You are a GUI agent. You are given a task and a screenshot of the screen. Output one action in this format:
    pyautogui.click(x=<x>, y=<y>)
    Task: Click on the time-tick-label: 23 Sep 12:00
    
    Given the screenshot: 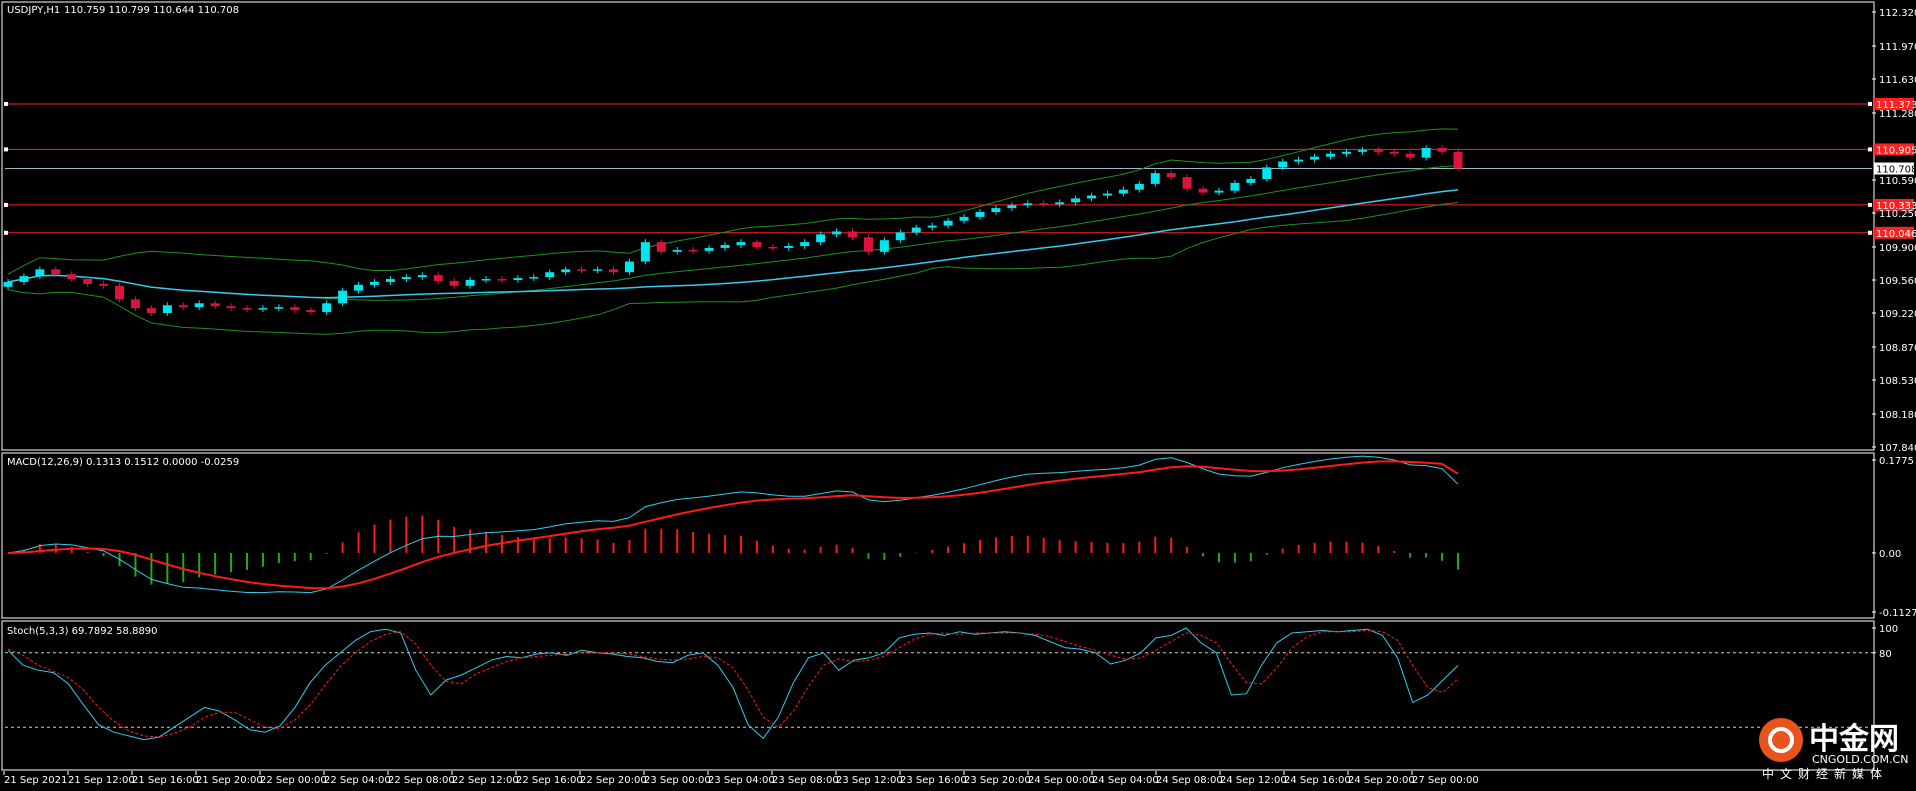 What is the action you would take?
    pyautogui.click(x=869, y=780)
    